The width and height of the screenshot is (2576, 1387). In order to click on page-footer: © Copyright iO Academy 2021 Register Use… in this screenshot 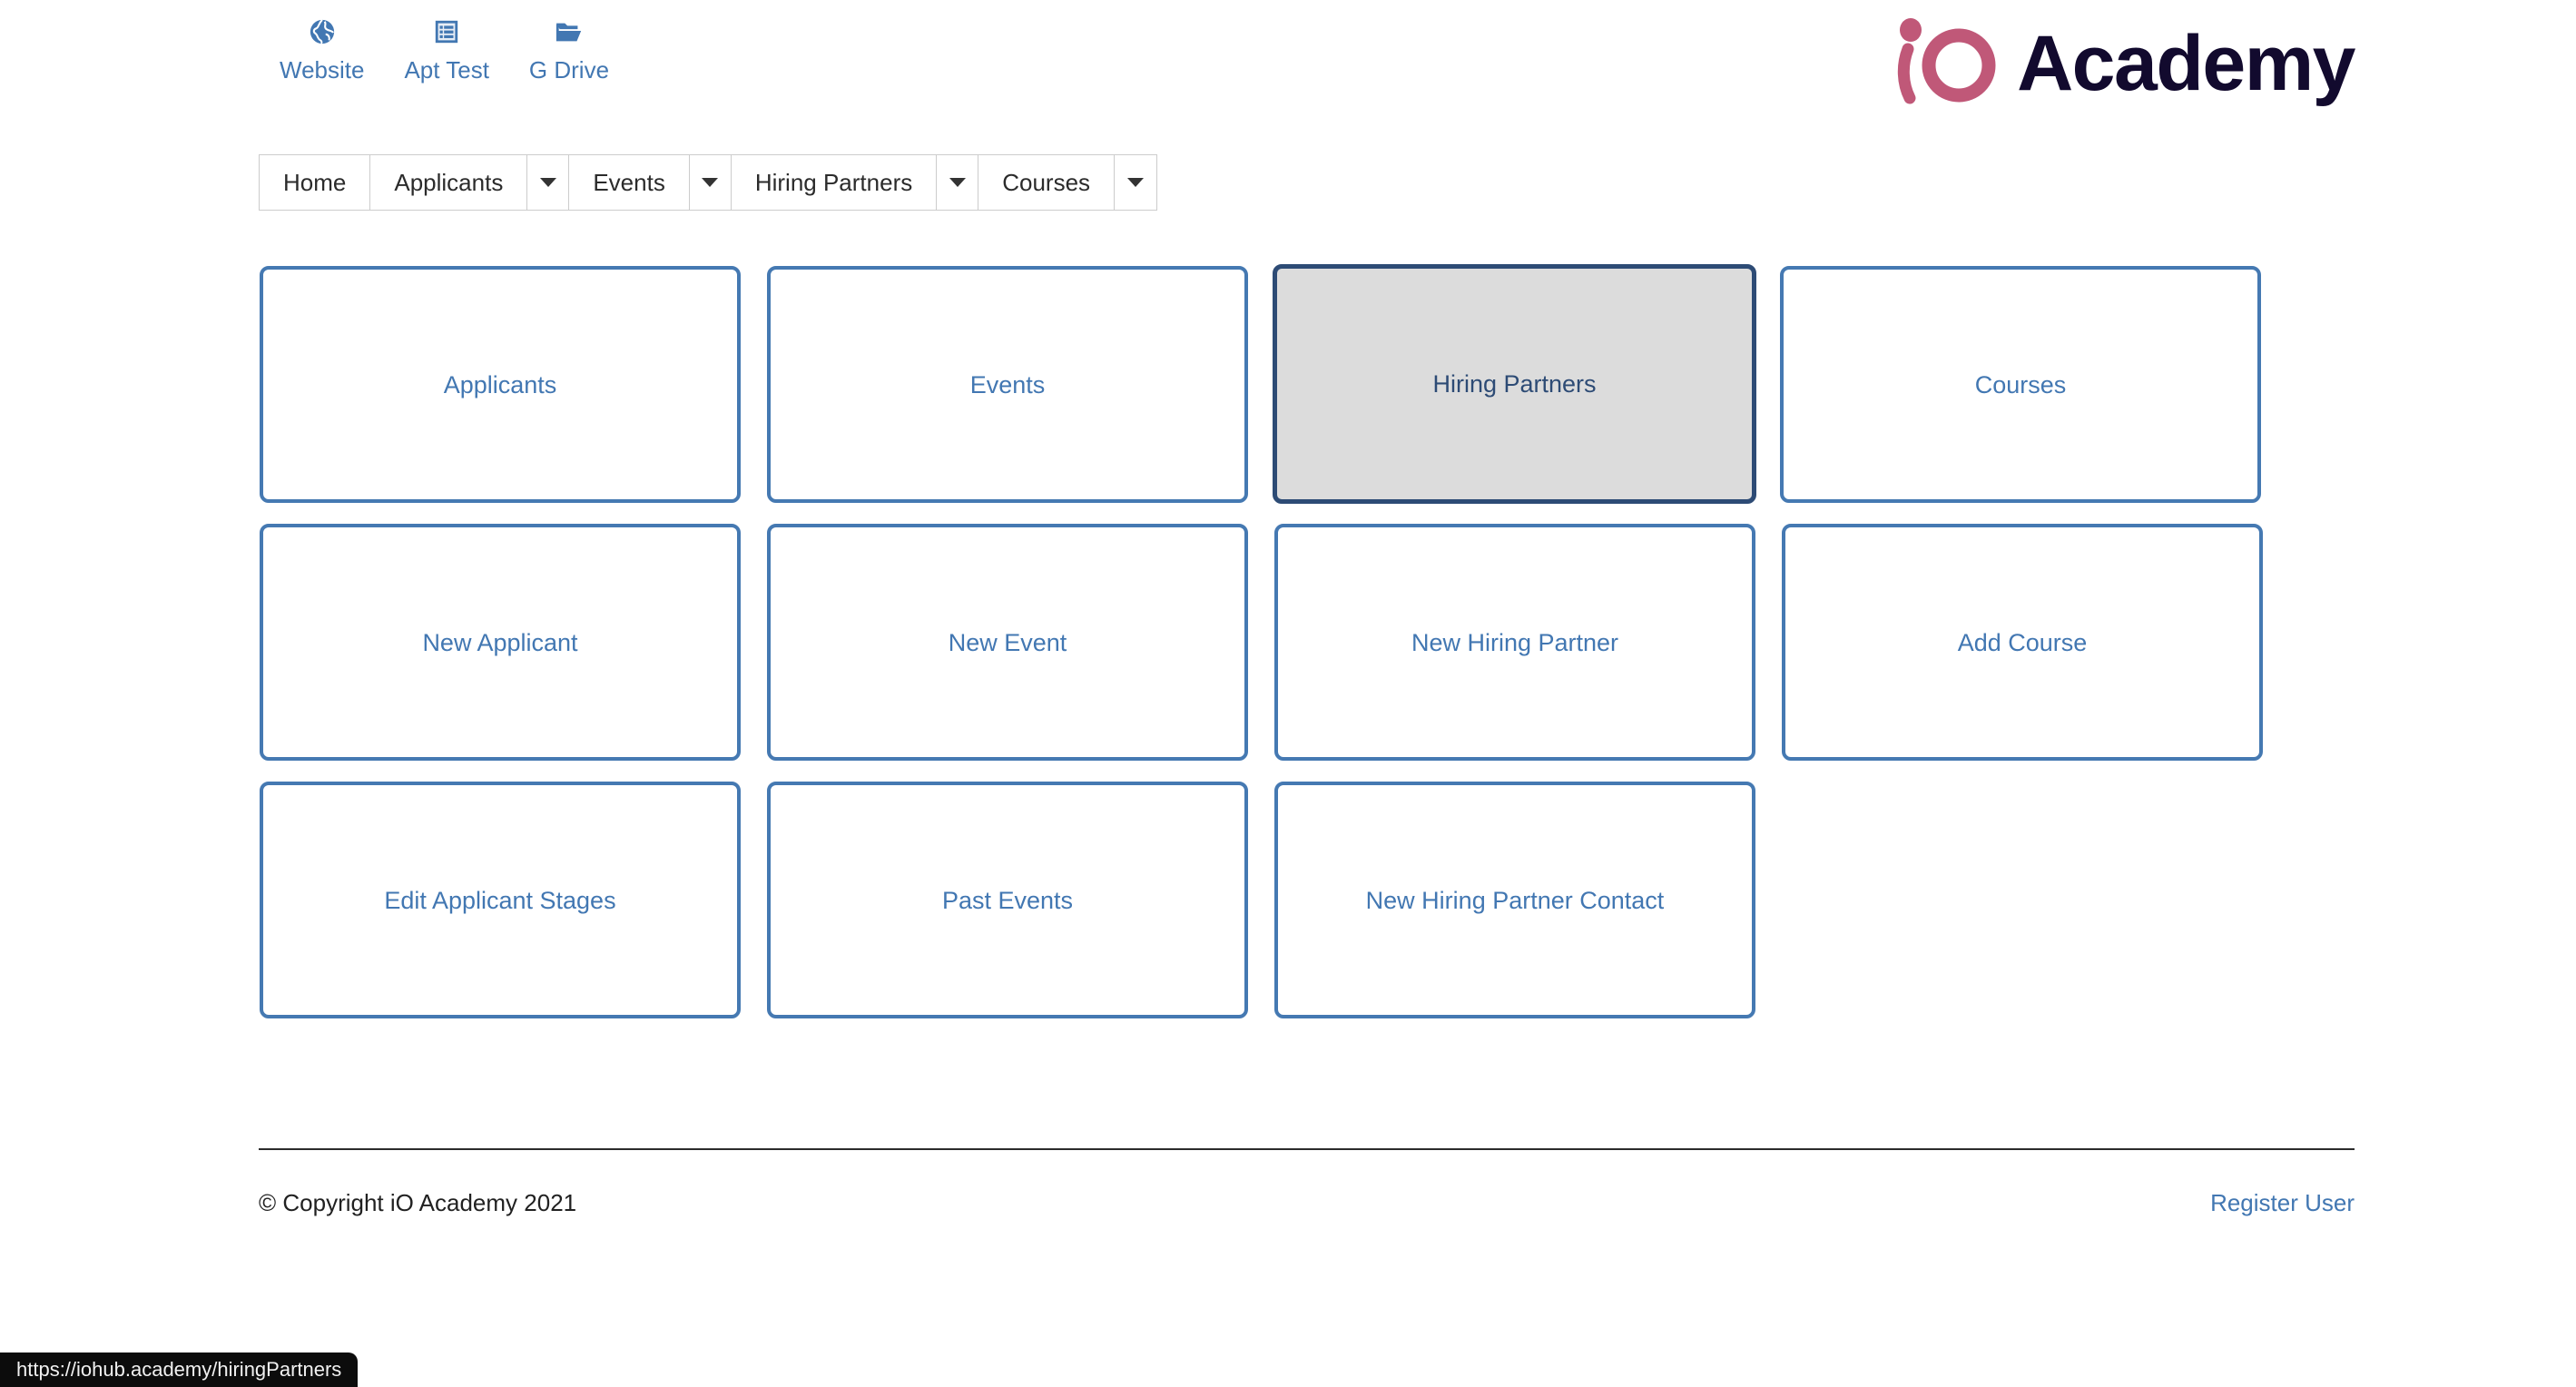, I will do `click(1307, 1182)`.